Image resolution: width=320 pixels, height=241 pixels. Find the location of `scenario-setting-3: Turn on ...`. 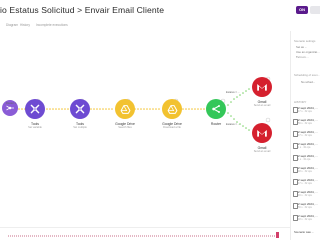

scenario-setting-3: Turn on ... is located at coordinates (302, 57).